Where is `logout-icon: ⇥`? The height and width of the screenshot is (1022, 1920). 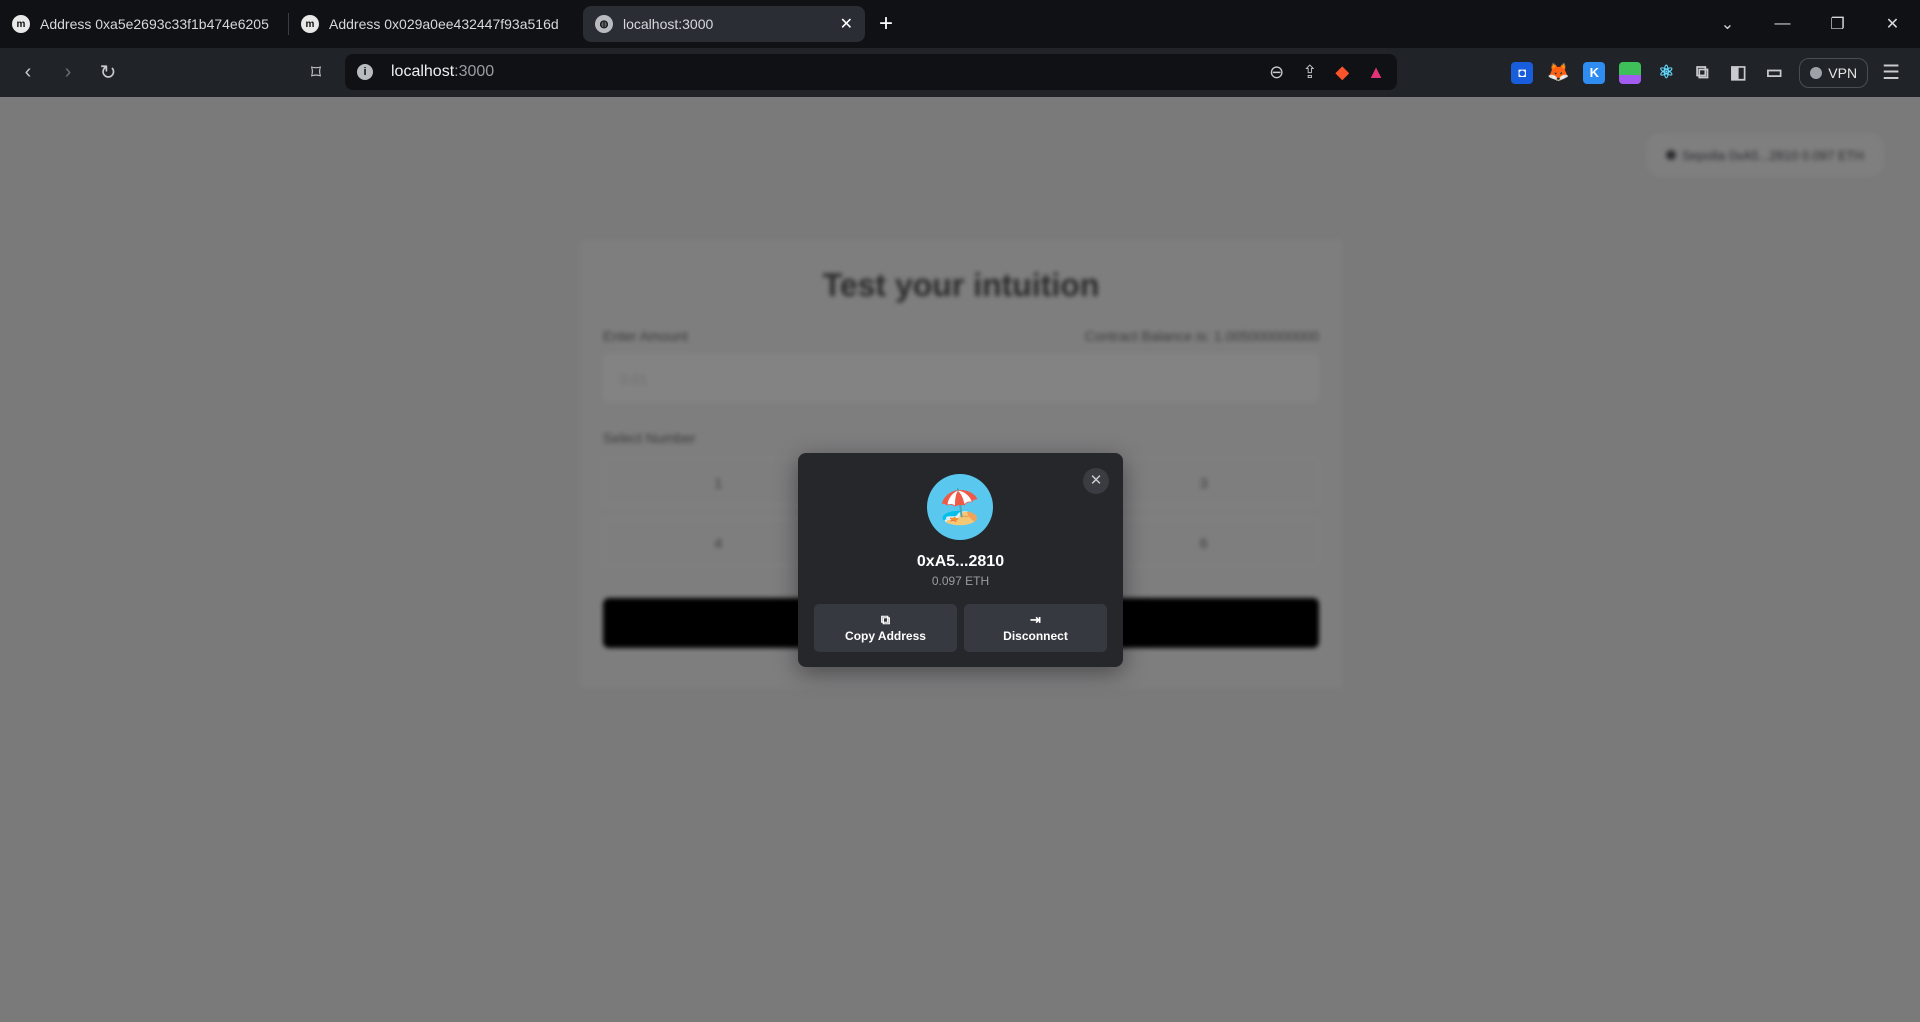
logout-icon: ⇥ is located at coordinates (1035, 619).